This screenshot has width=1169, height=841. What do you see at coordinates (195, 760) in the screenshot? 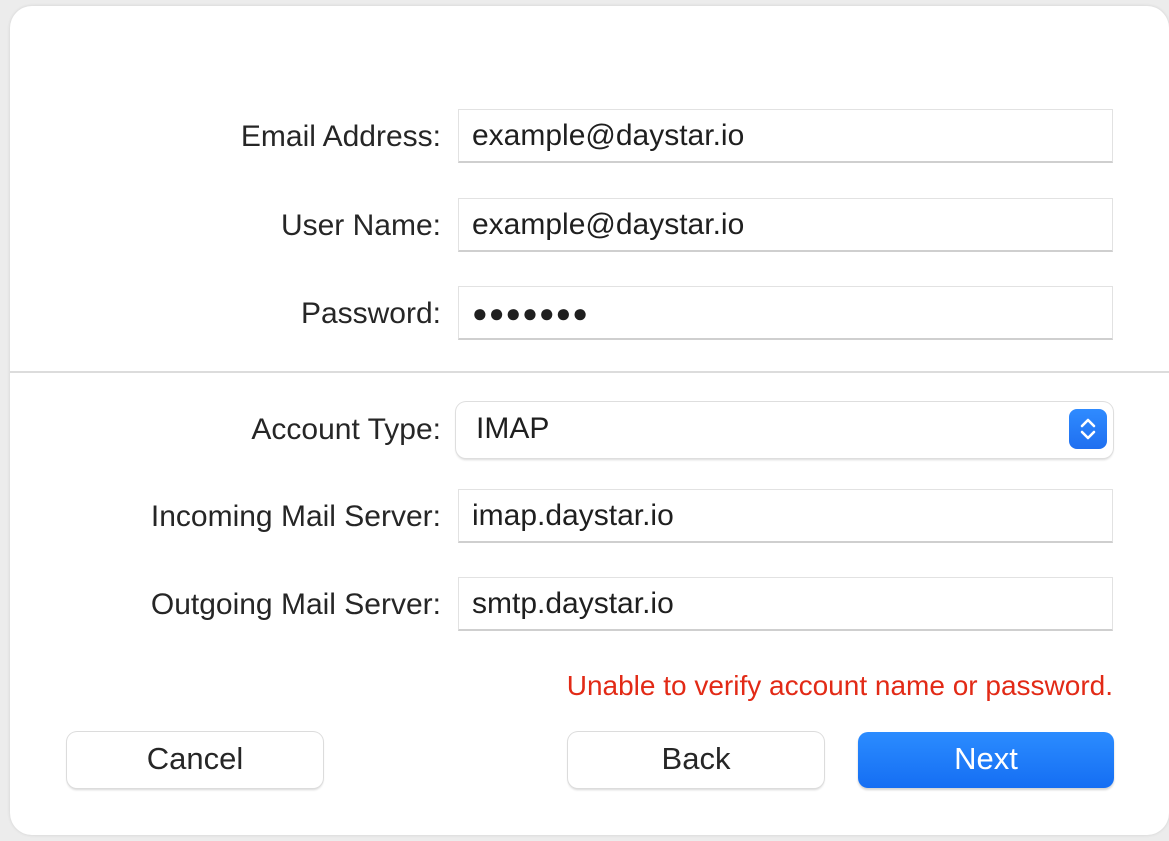
I see `cancel-button: Cancel` at bounding box center [195, 760].